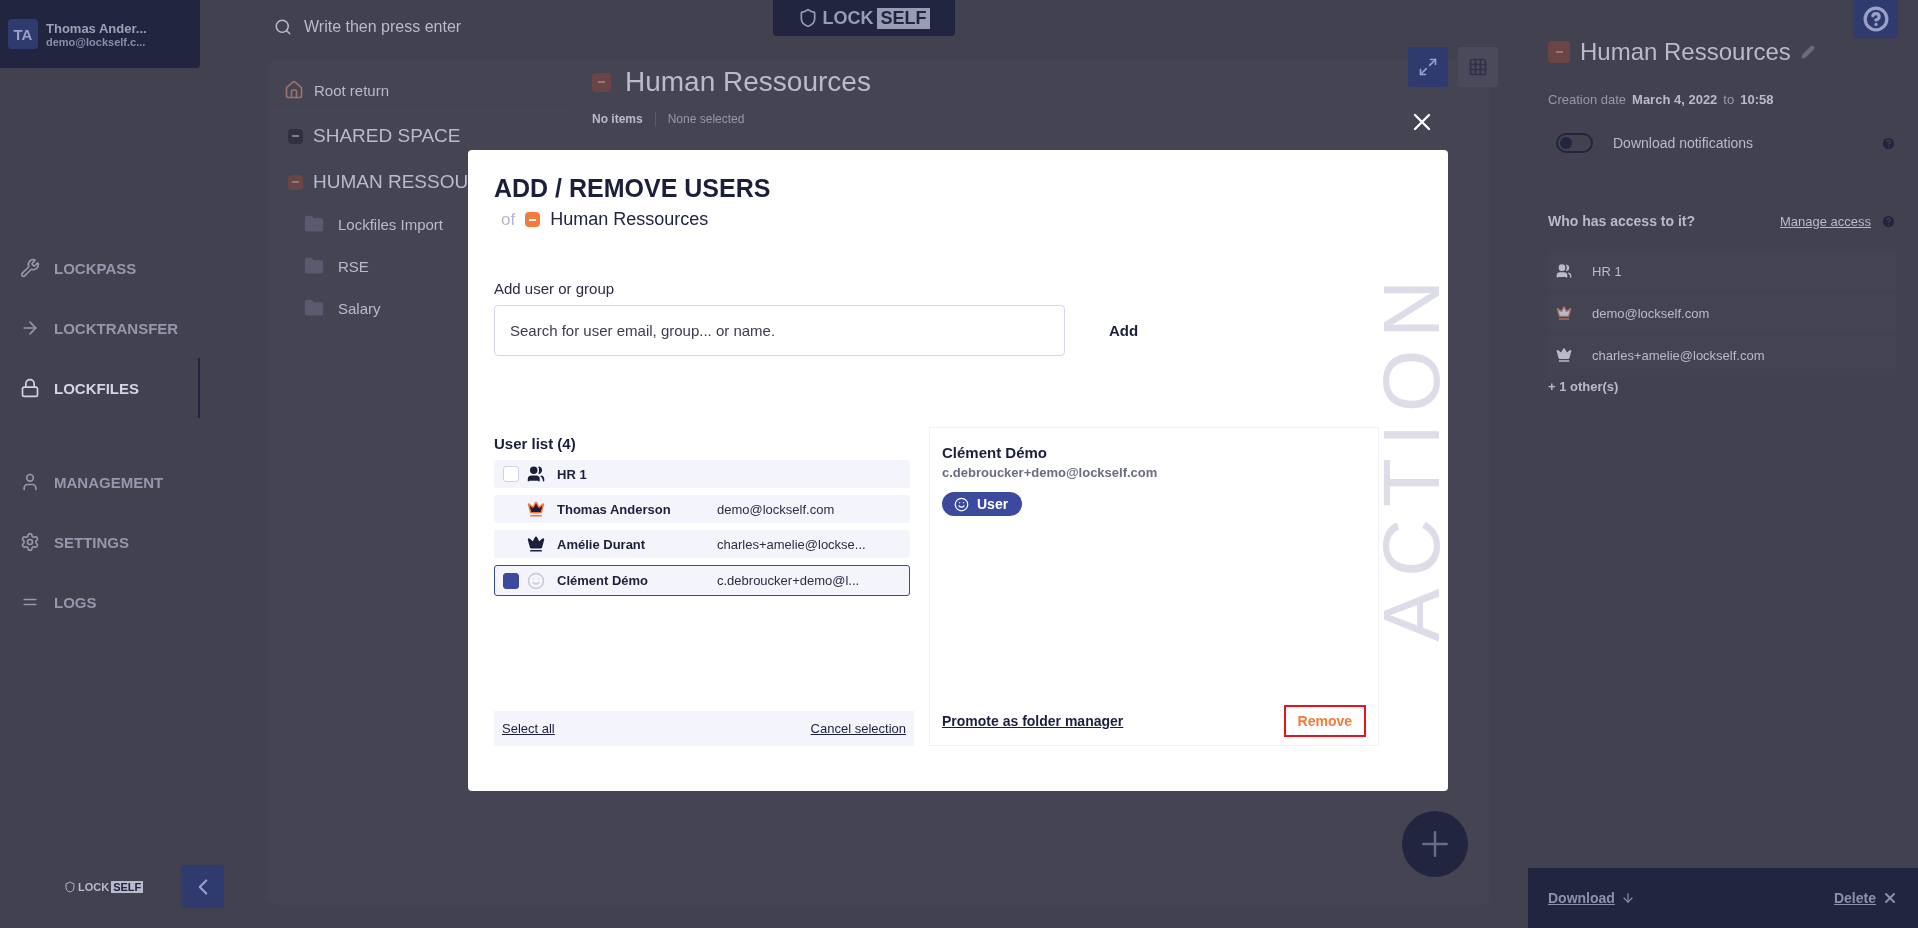  Describe the element at coordinates (100, 482) in the screenshot. I see `nav-item: MANAGEMENT` at that location.